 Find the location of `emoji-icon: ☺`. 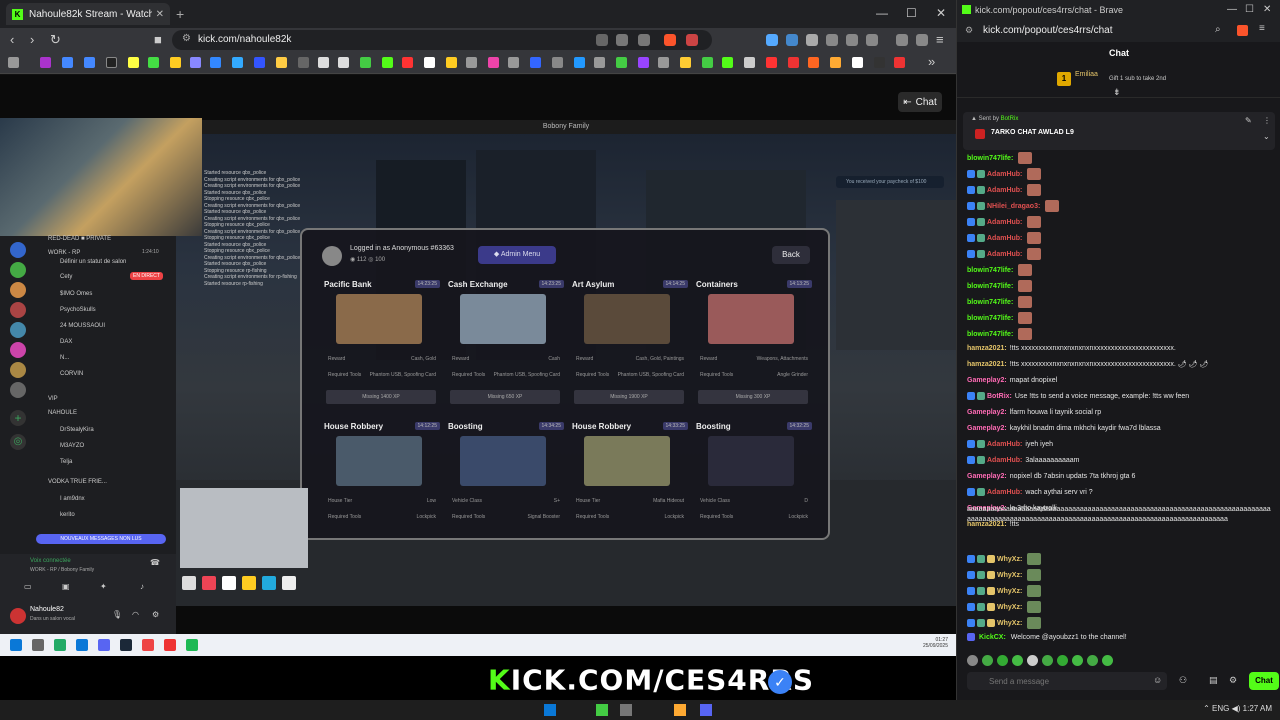

emoji-icon: ☺ is located at coordinates (1157, 680).